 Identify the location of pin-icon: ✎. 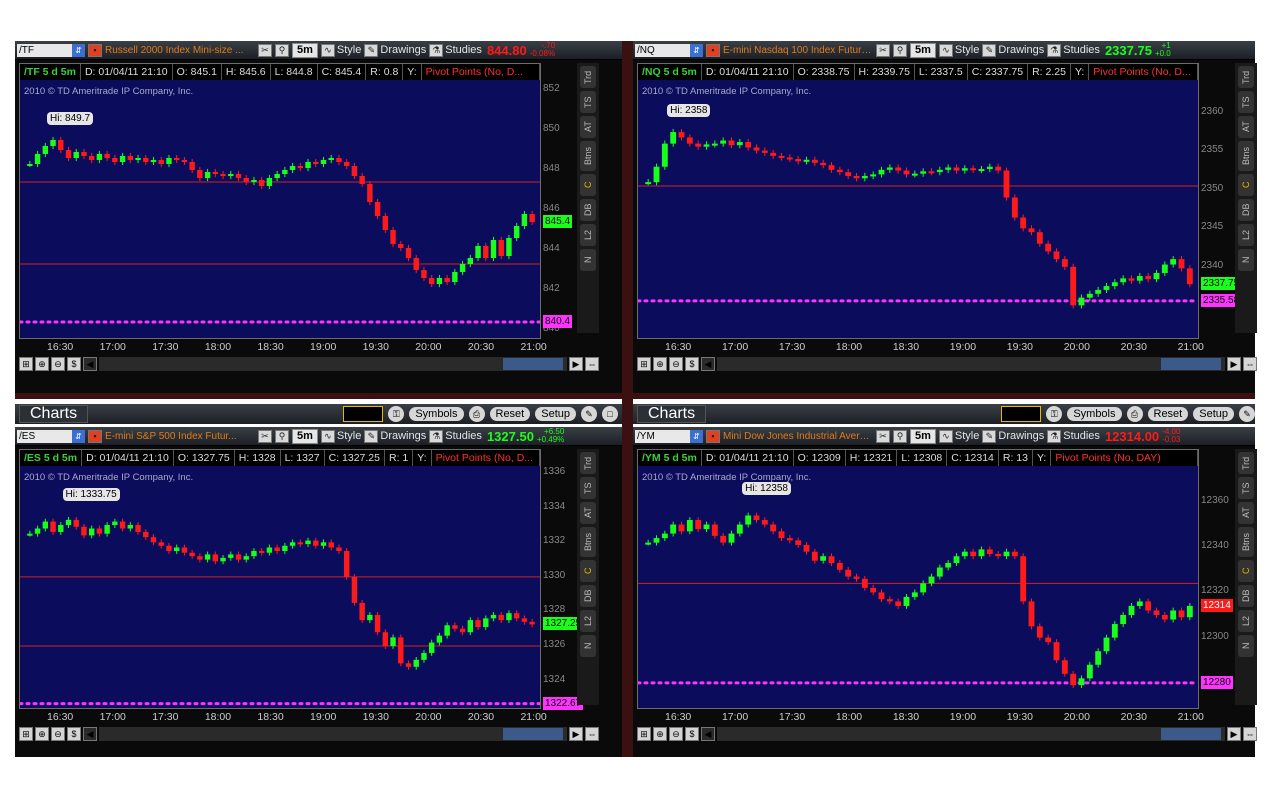
(589, 414).